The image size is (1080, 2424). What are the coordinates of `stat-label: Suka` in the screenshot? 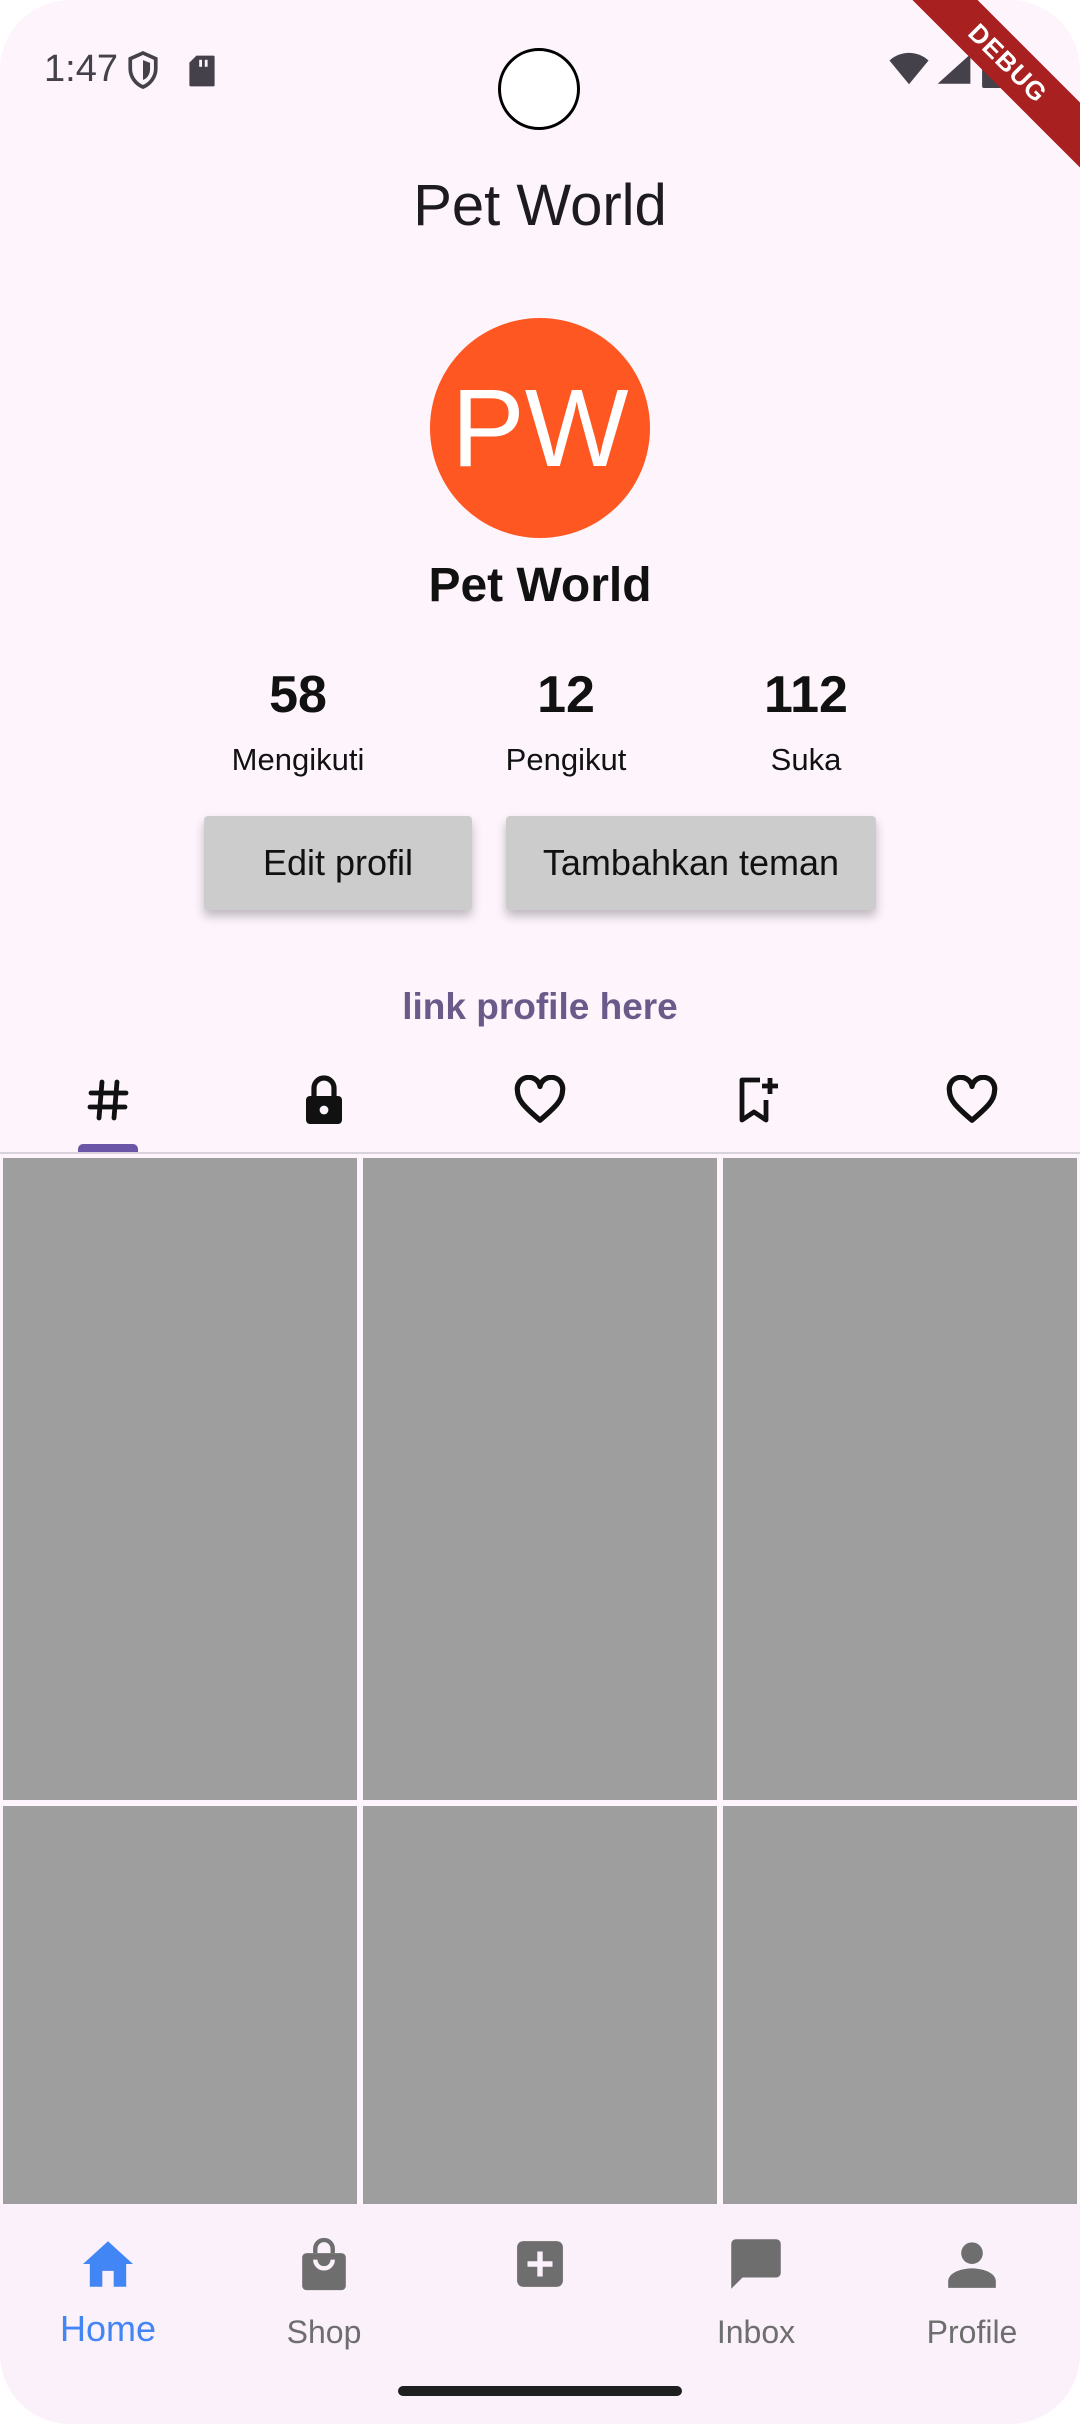 It's located at (806, 759).